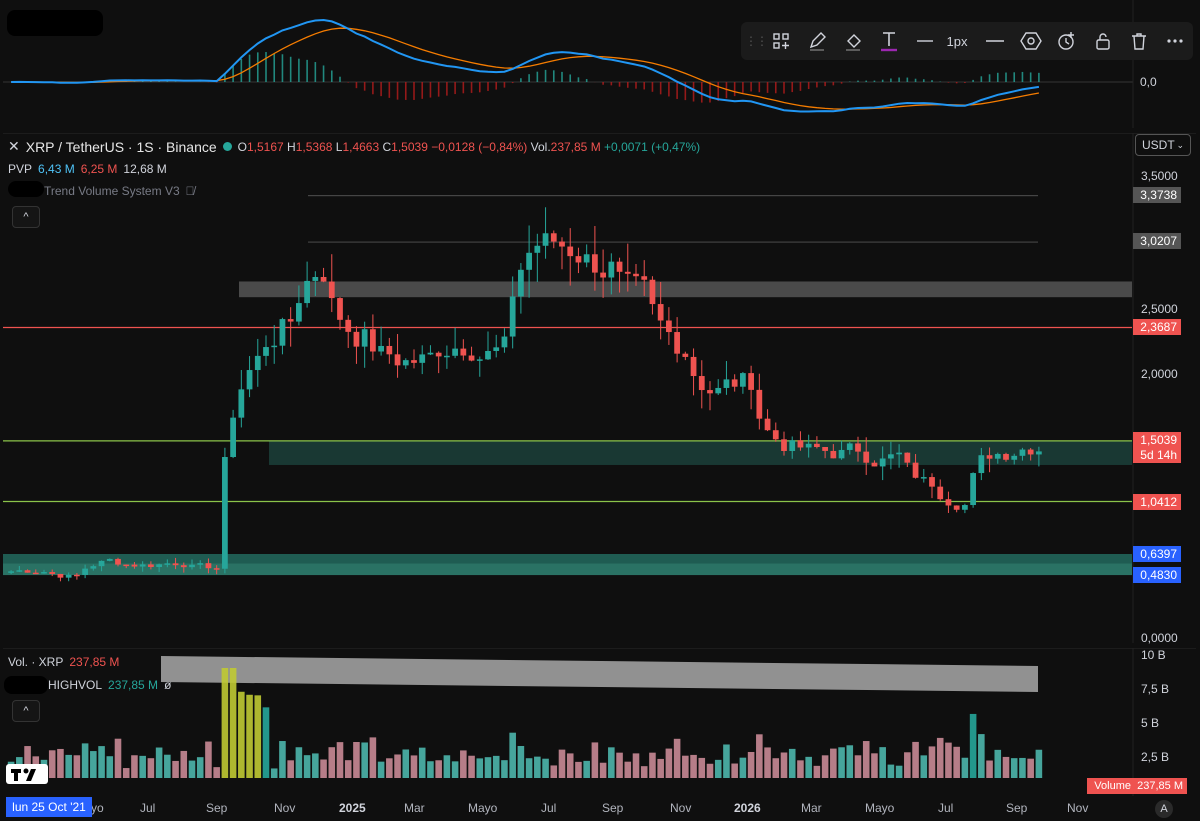 This screenshot has height=821, width=1200. Describe the element at coordinates (26, 711) in the screenshot. I see `collapse-volume-legend-button: ^` at that location.